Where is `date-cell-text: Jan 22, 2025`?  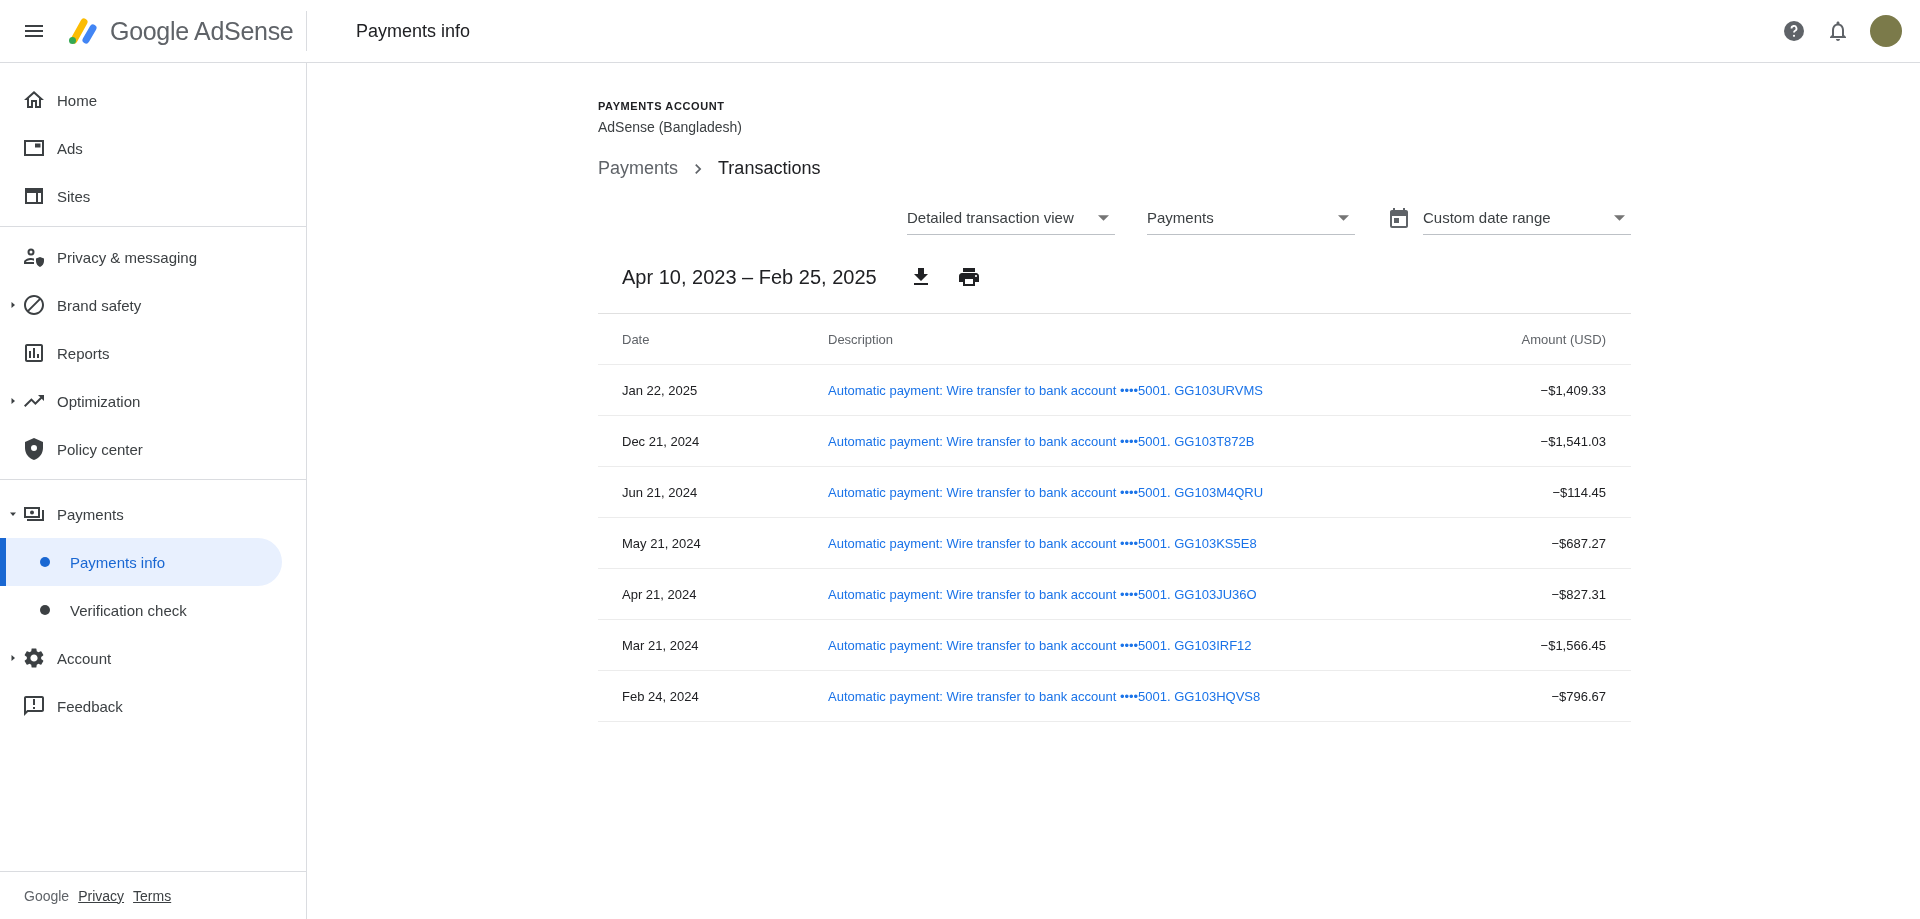 date-cell-text: Jan 22, 2025 is located at coordinates (660, 390).